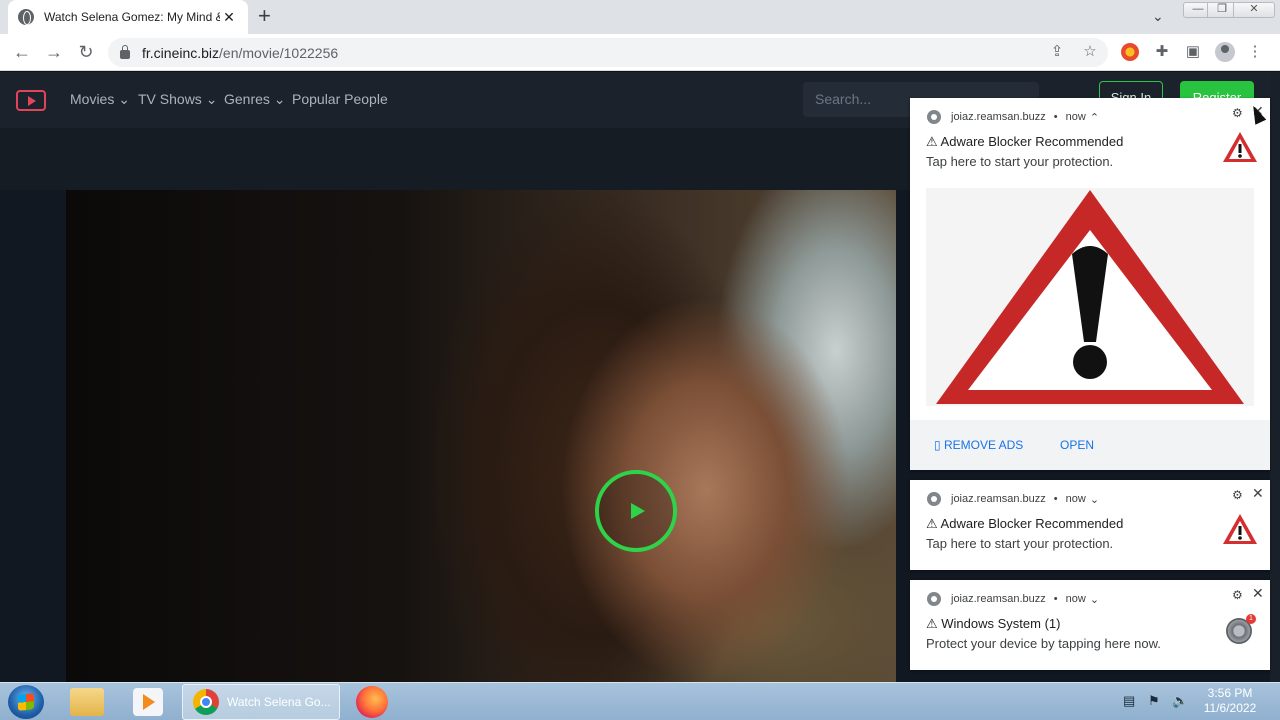 This screenshot has width=1280, height=720. What do you see at coordinates (132, 17) in the screenshot?
I see `tab-title: Watch Selena Gomez: My Mind &` at bounding box center [132, 17].